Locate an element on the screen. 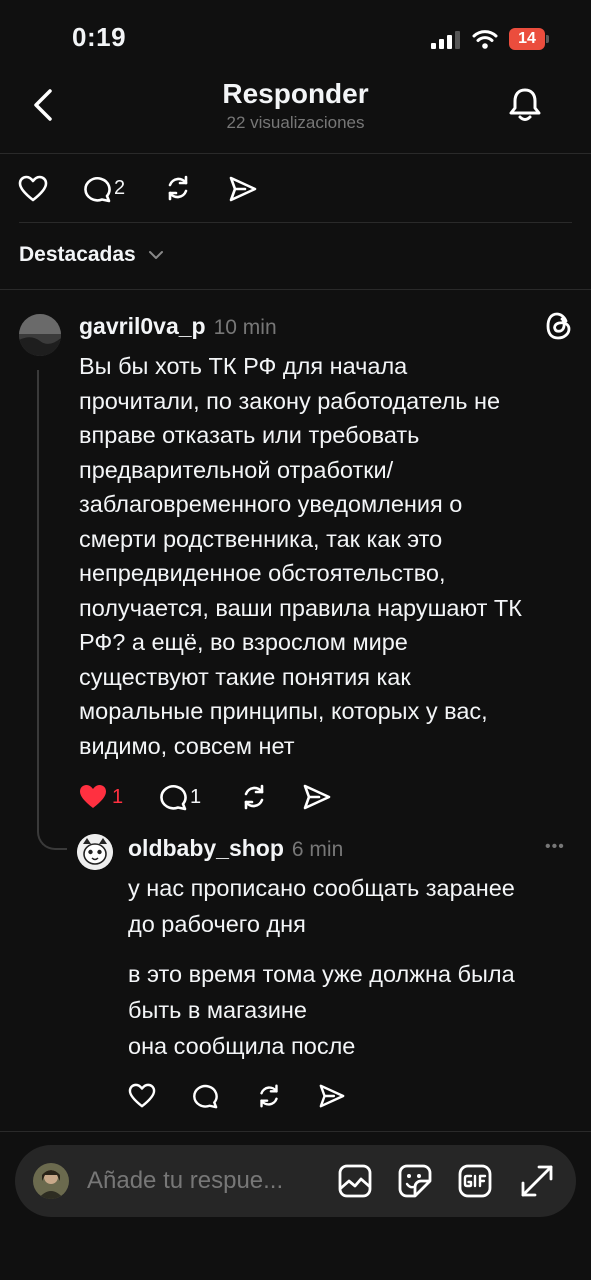  sort-dropdown: Destacadas is located at coordinates (91, 255).